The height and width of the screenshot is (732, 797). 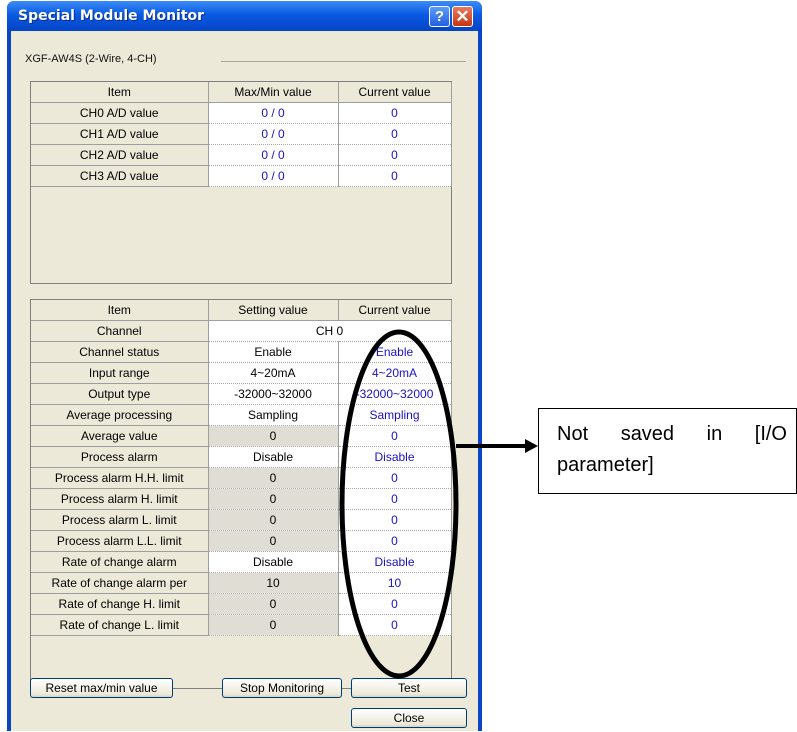 What do you see at coordinates (605, 465) in the screenshot?
I see `callout-line-2: parameter]` at bounding box center [605, 465].